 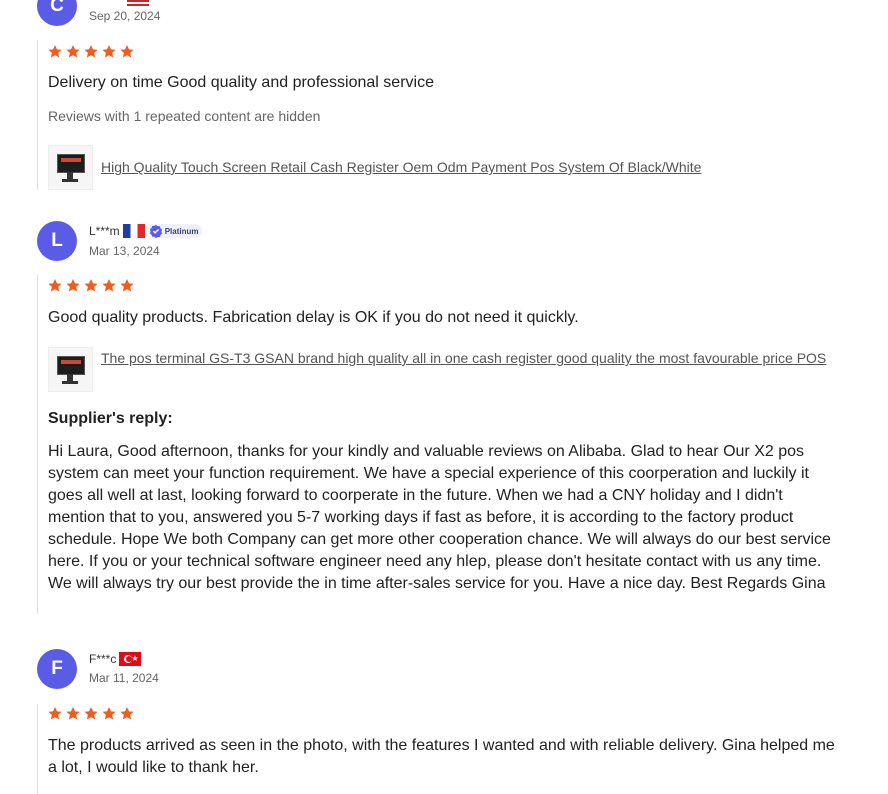 What do you see at coordinates (124, 678) in the screenshot?
I see `review-date: Mar 11, 2024` at bounding box center [124, 678].